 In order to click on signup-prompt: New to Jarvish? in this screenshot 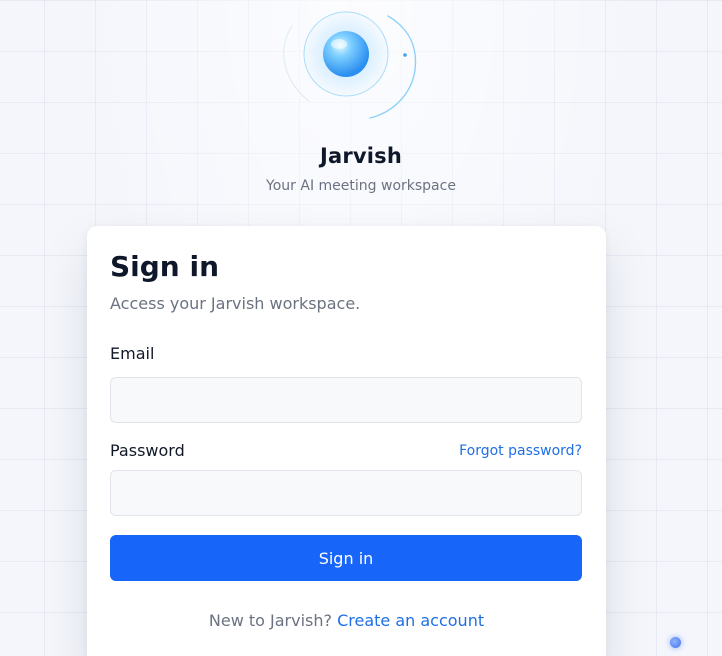, I will do `click(273, 620)`.